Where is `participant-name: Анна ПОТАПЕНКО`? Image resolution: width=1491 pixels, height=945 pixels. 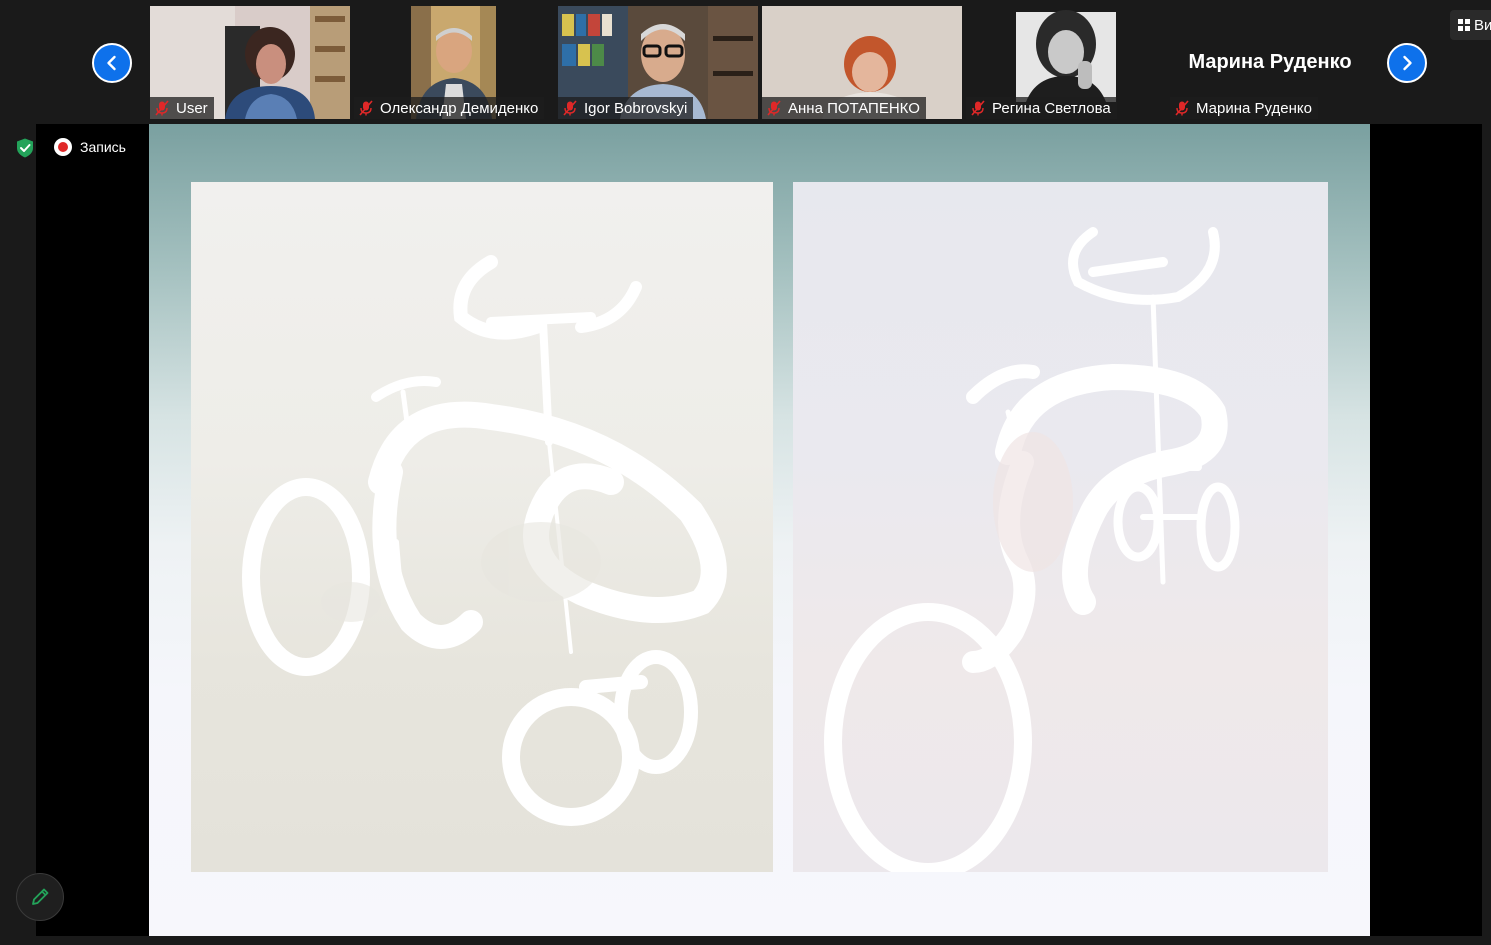
participant-name: Анна ПОТАПЕНКО is located at coordinates (854, 108).